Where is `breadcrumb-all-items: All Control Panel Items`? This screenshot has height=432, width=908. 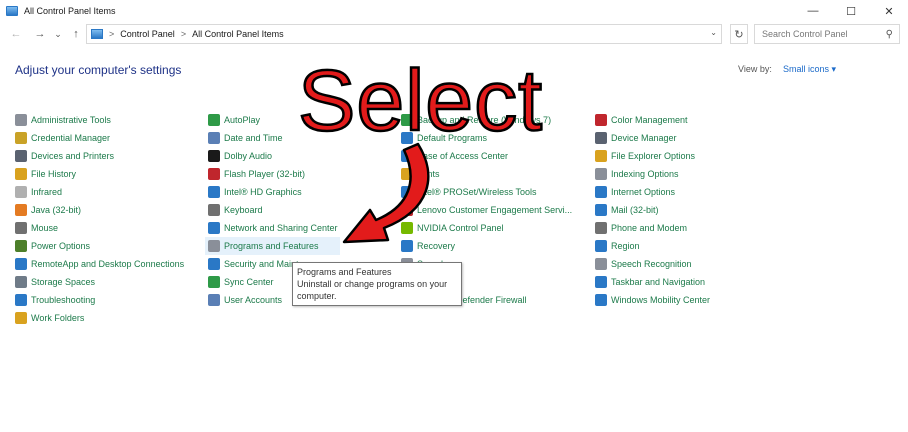
breadcrumb-all-items: All Control Panel Items is located at coordinates (238, 34).